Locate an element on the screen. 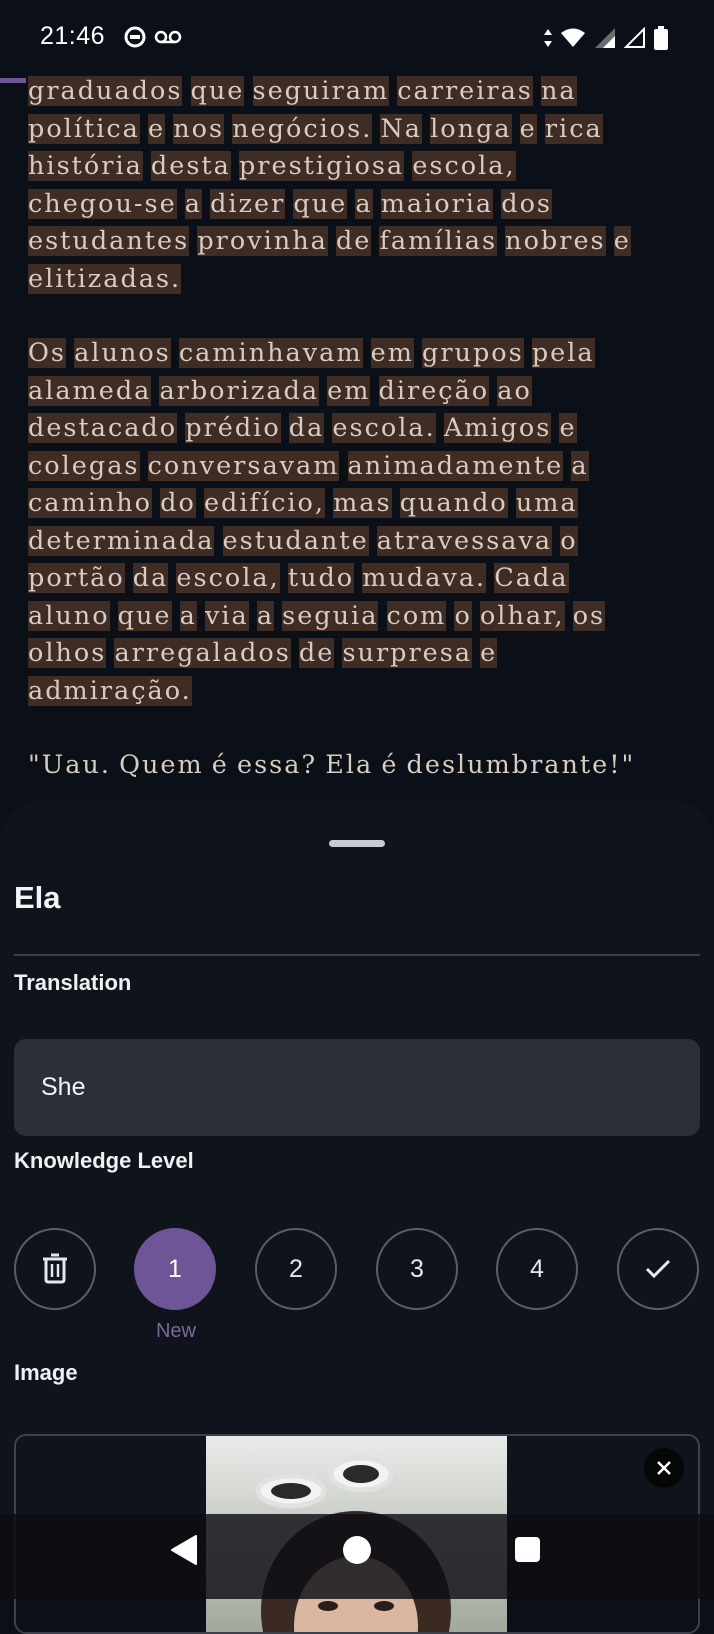 This screenshot has height=1634, width=714. reader-word: destacado is located at coordinates (103, 428).